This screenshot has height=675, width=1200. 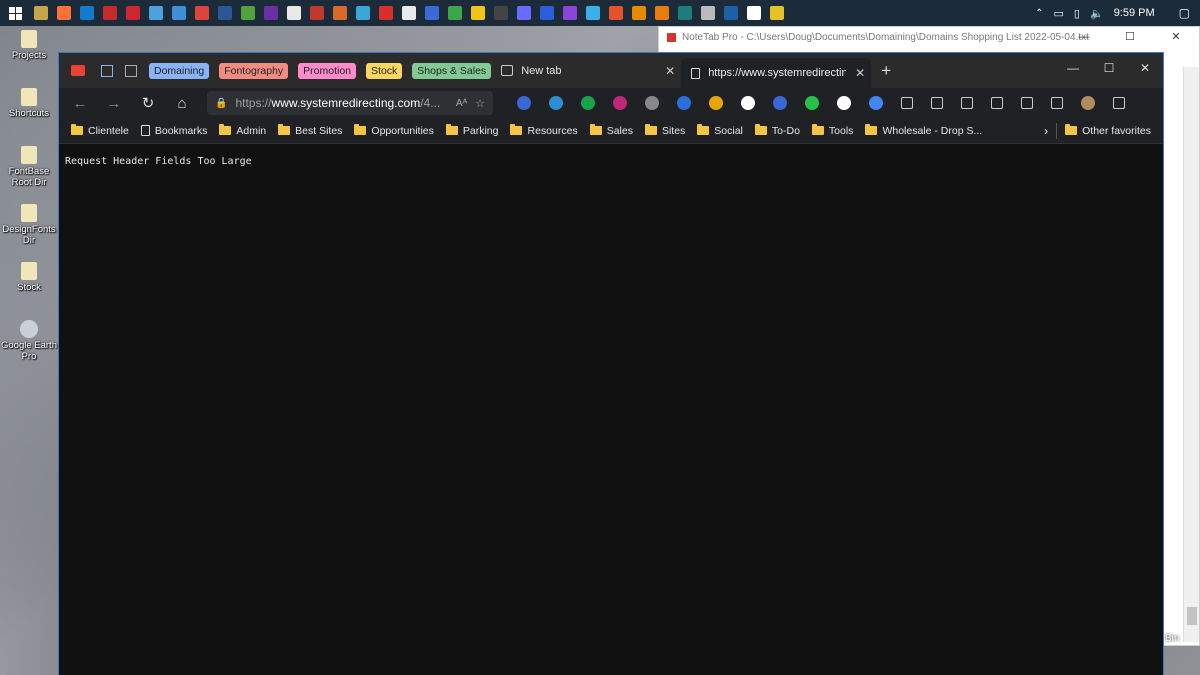 I want to click on notifications-icon: ▢, so click(x=1184, y=13).